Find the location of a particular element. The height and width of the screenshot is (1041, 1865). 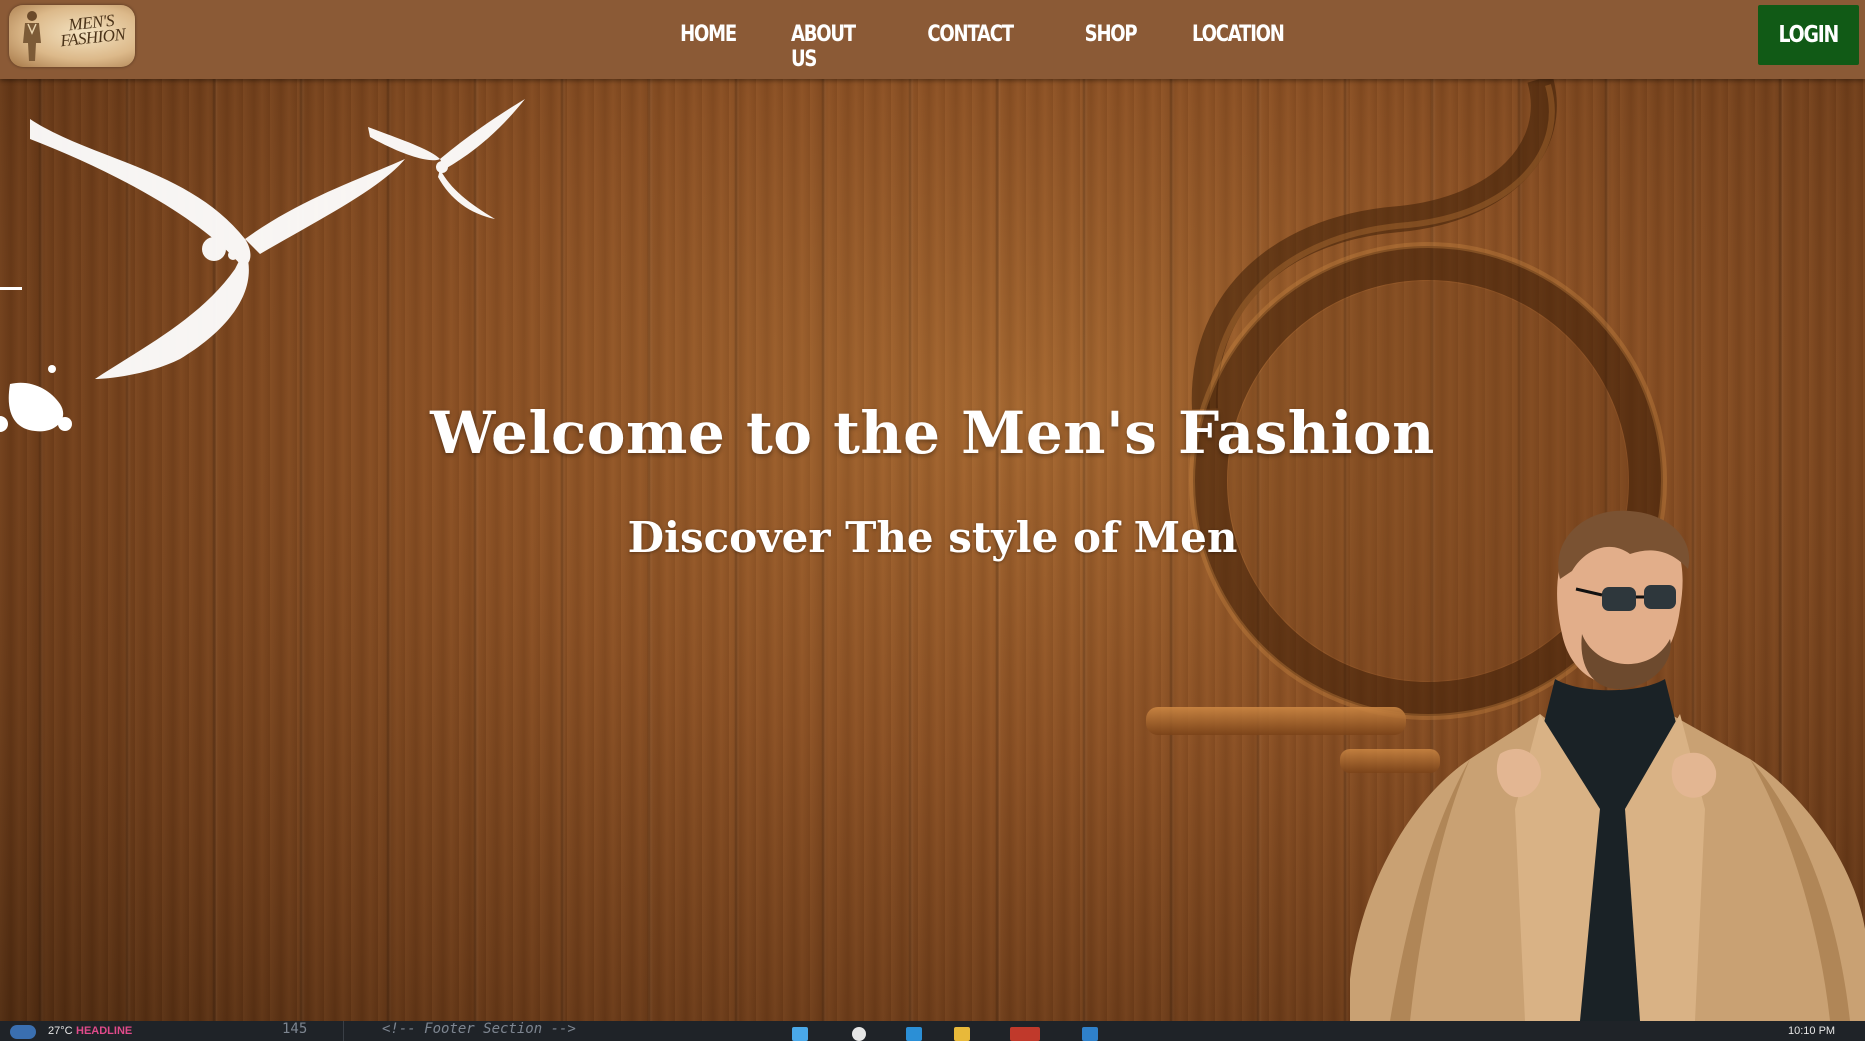

vscode-icon is located at coordinates (1090, 1034).